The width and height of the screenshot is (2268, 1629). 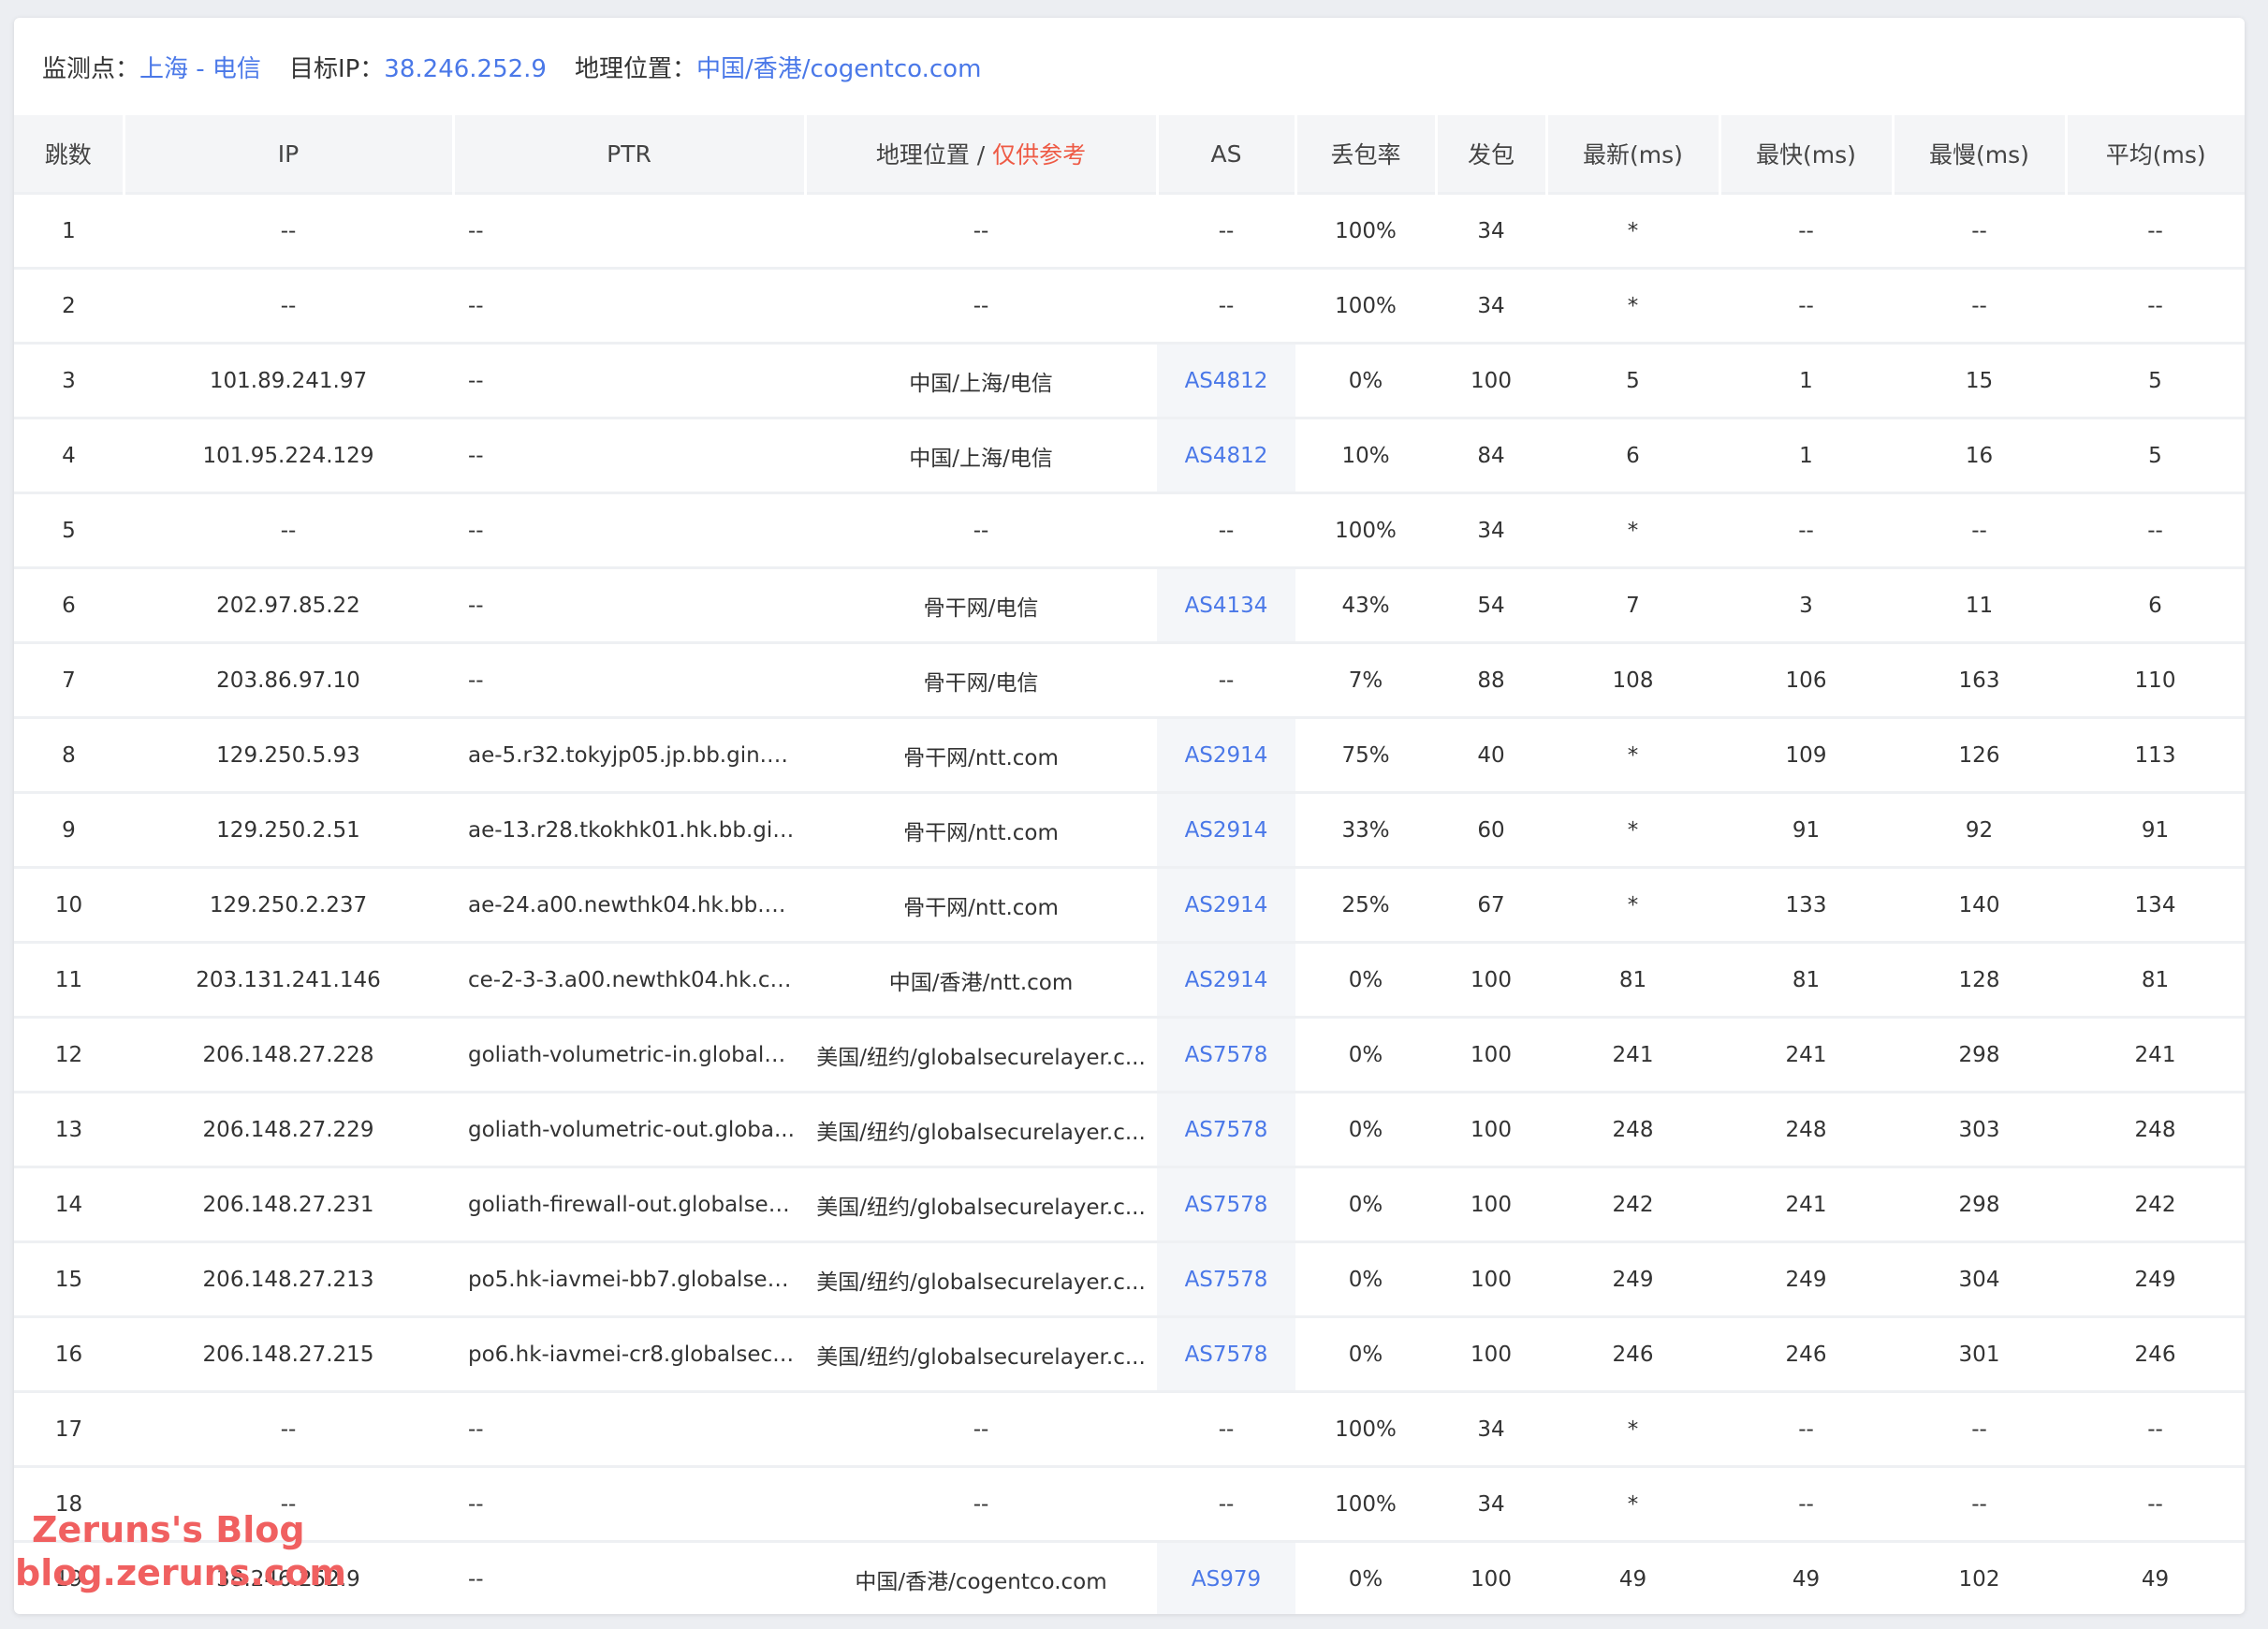 What do you see at coordinates (1632, 1278) in the screenshot?
I see `cell-last: 249` at bounding box center [1632, 1278].